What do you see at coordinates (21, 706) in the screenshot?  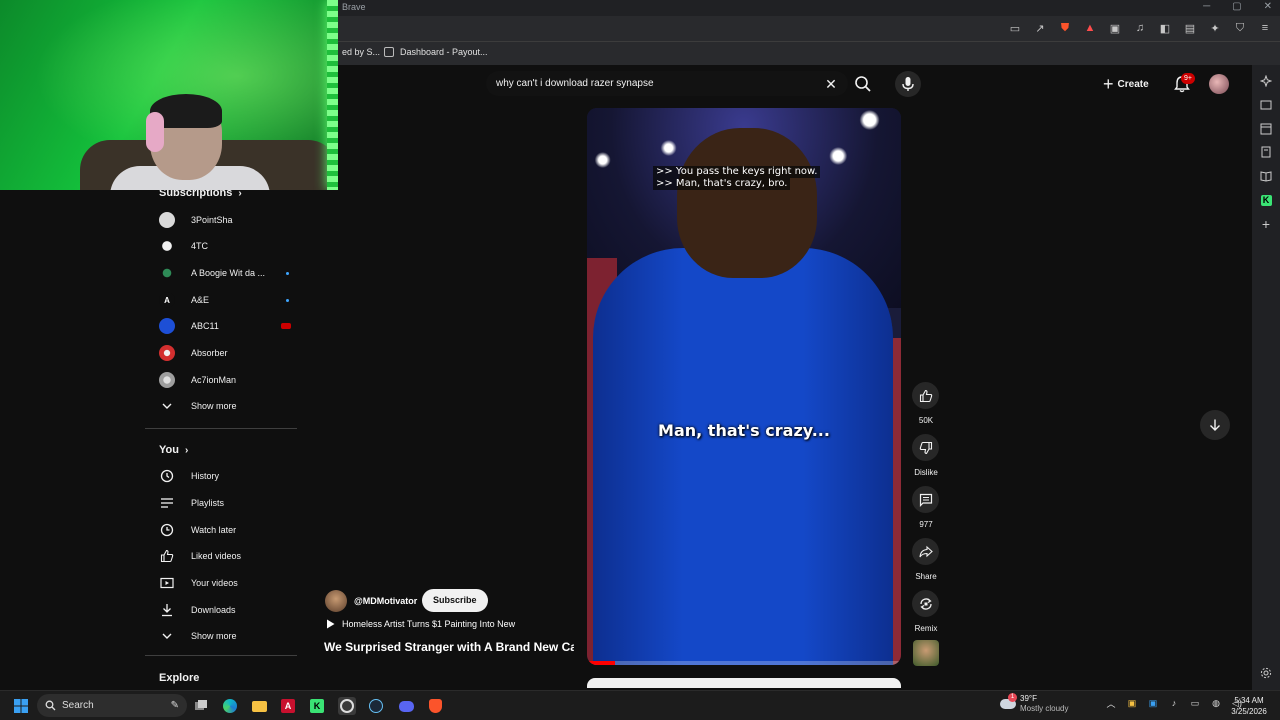 I see `windows-start-icon` at bounding box center [21, 706].